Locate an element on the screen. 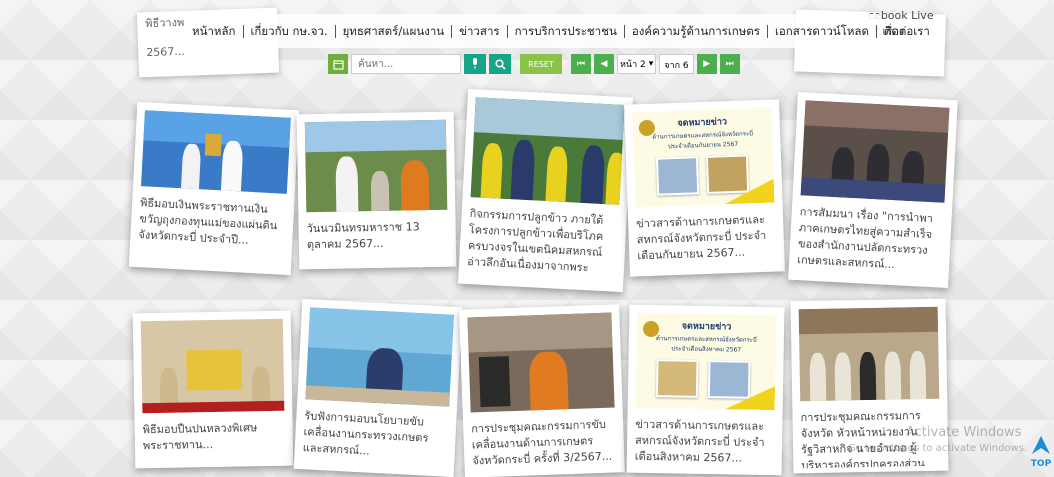 Image resolution: width=1054 pixels, height=477 pixels. calendar-icon is located at coordinates (338, 64).